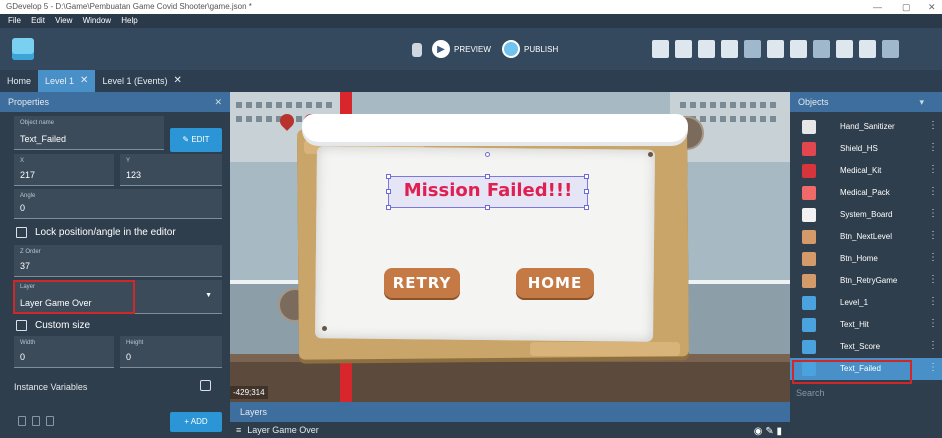 This screenshot has height=438, width=942. What do you see at coordinates (555, 283) in the screenshot?
I see `home-button-sprite: HOME` at bounding box center [555, 283].